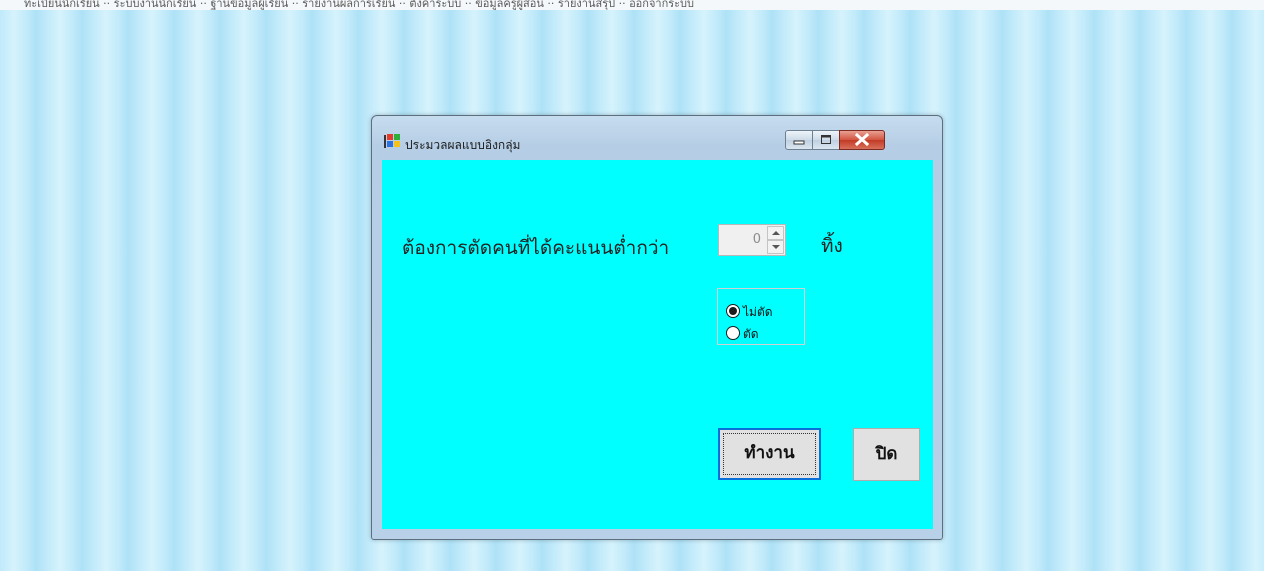  I want to click on close-dialog-button-label: ปิด, so click(886, 454).